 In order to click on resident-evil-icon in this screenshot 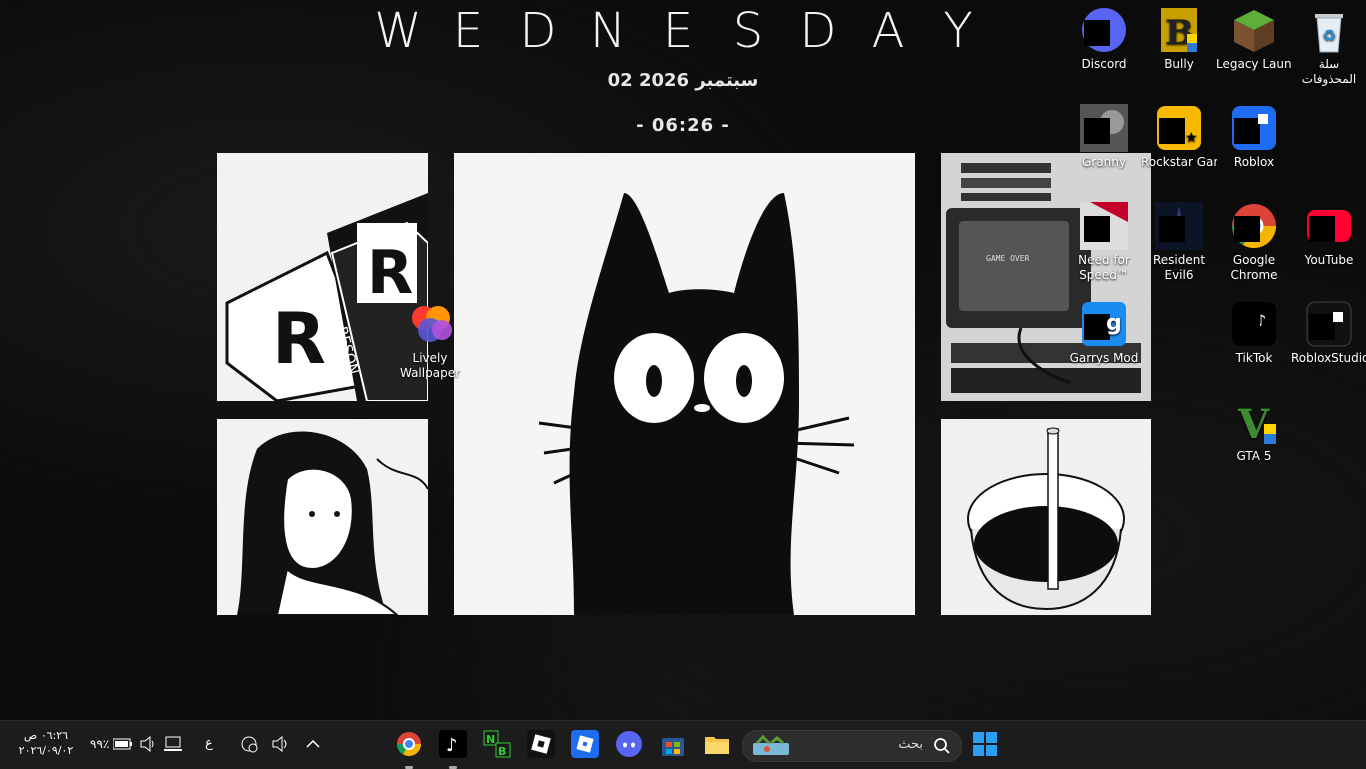, I will do `click(1179, 226)`.